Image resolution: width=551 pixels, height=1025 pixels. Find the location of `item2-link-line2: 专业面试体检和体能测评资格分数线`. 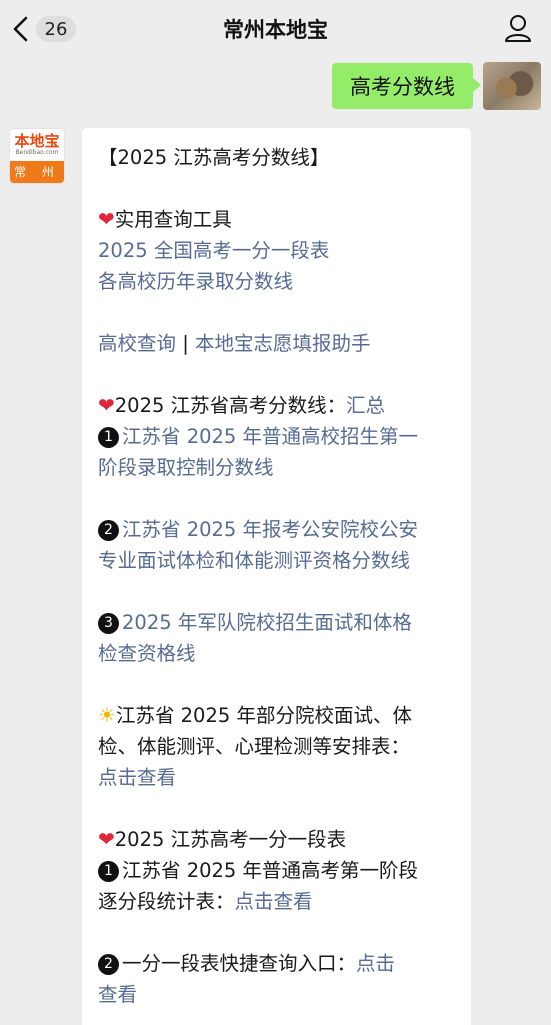

item2-link-line2: 专业面试体检和体能测评资格分数线 is located at coordinates (276, 560).